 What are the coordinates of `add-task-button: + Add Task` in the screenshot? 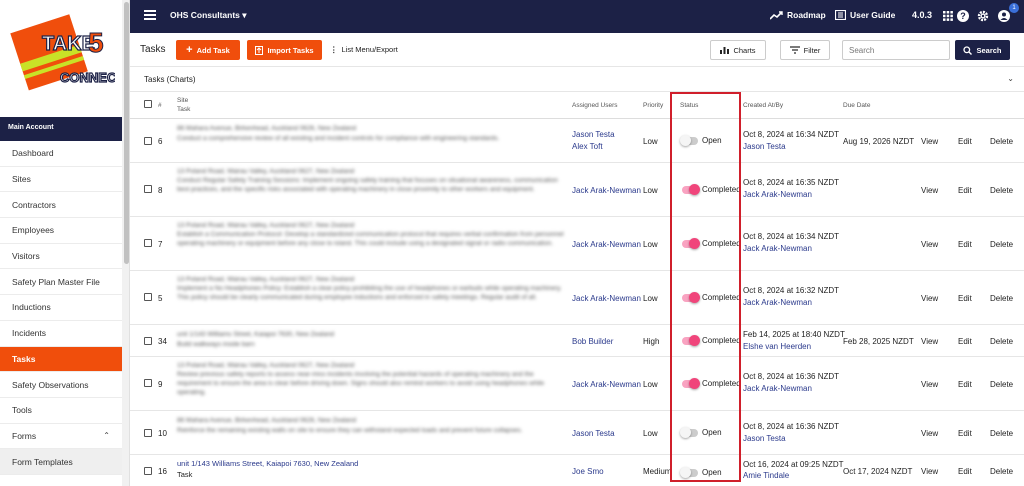 It's located at (208, 50).